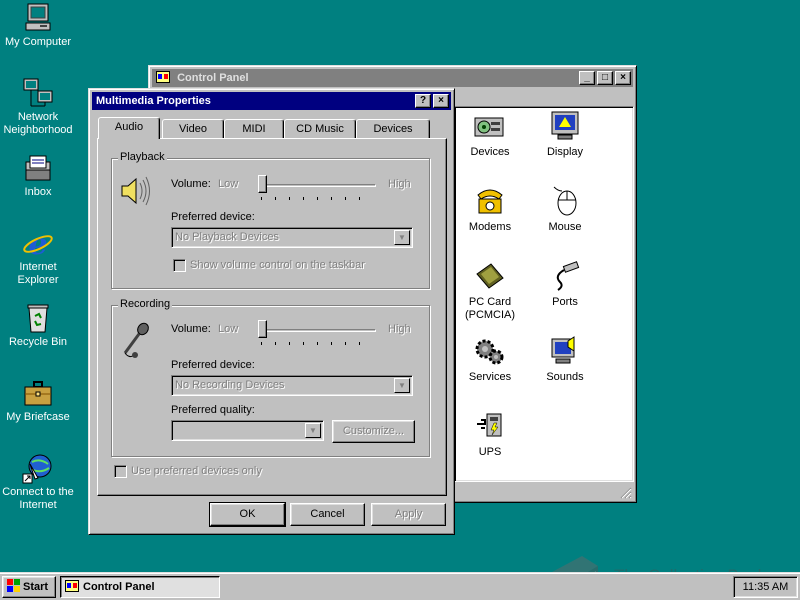 The height and width of the screenshot is (600, 800). I want to click on cp-icon-ports: Ports, so click(565, 284).